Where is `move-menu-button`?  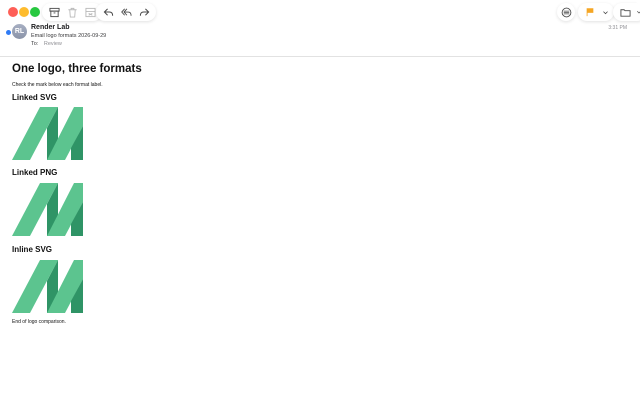 move-menu-button is located at coordinates (637, 12).